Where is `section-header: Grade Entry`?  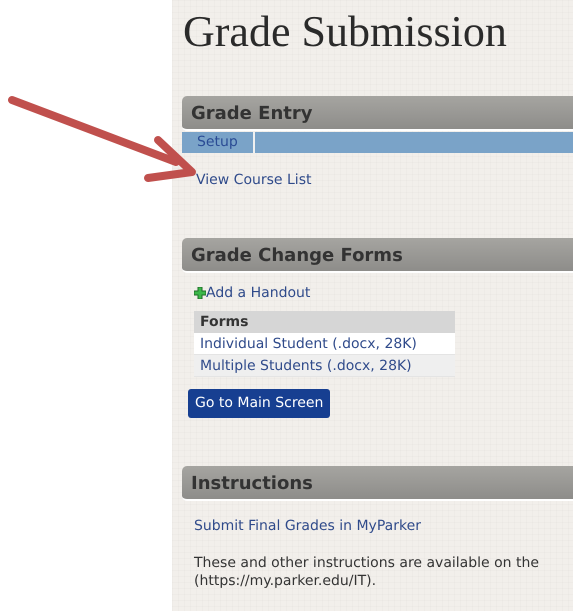 section-header: Grade Entry is located at coordinates (377, 113).